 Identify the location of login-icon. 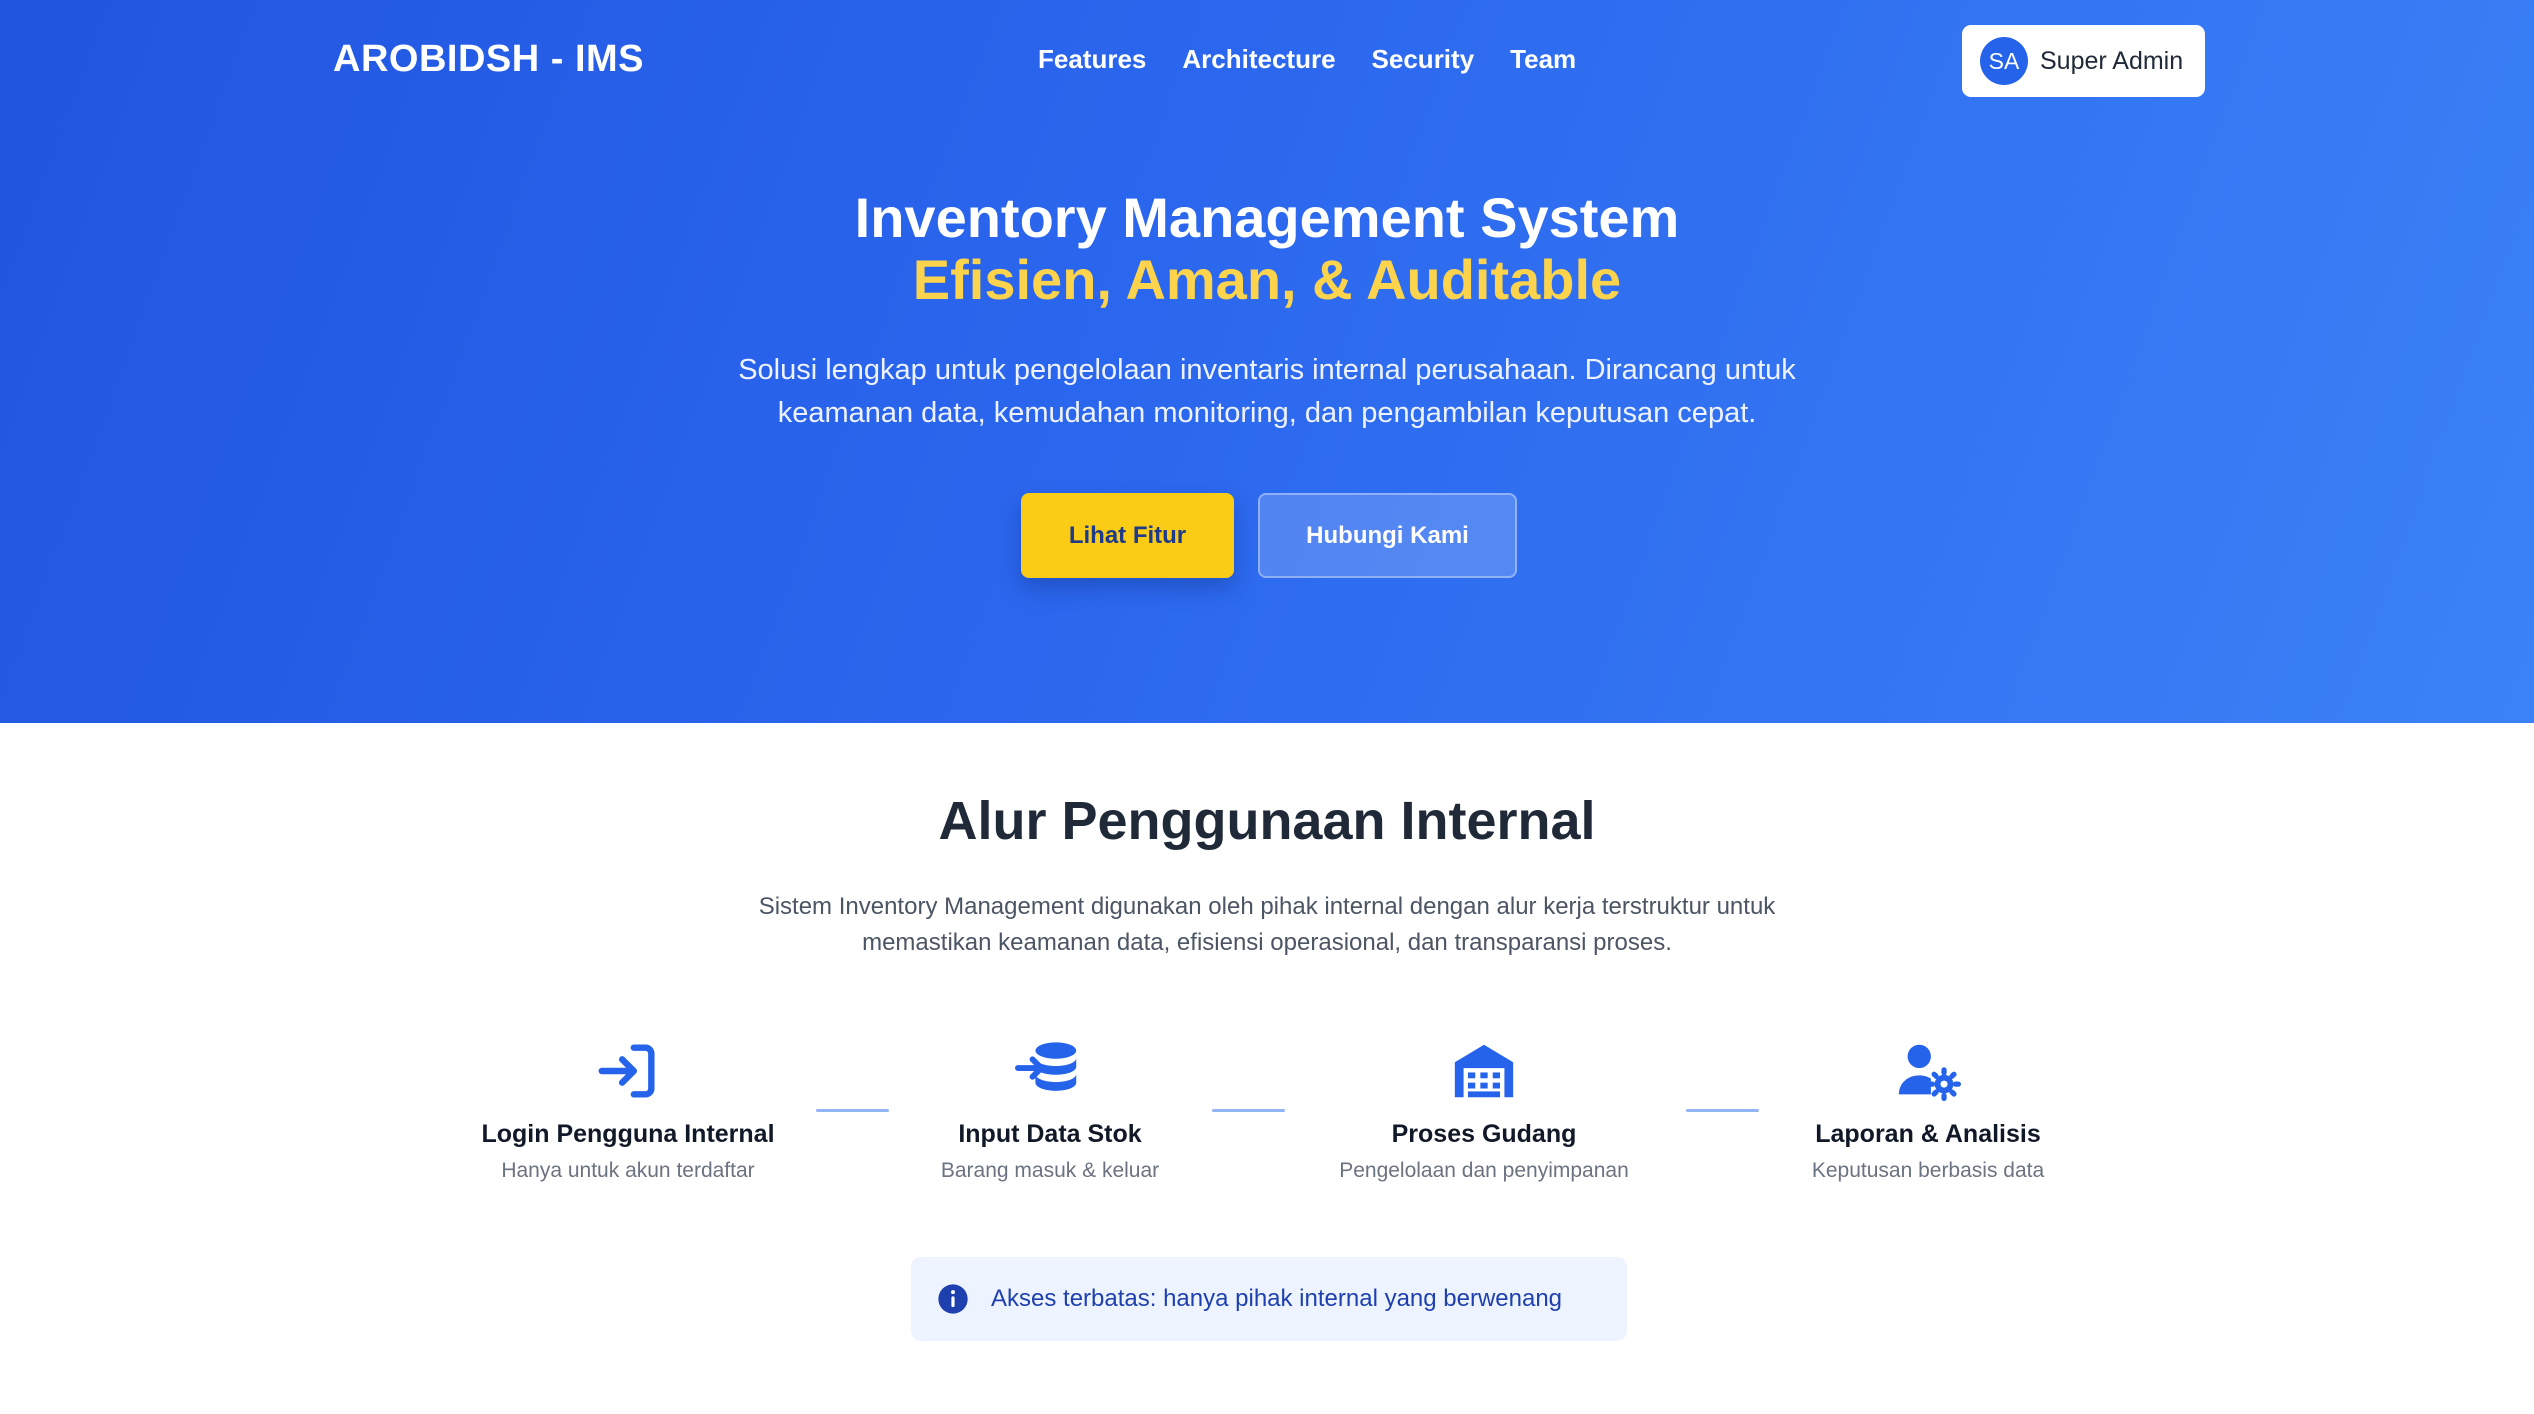
(626, 1071).